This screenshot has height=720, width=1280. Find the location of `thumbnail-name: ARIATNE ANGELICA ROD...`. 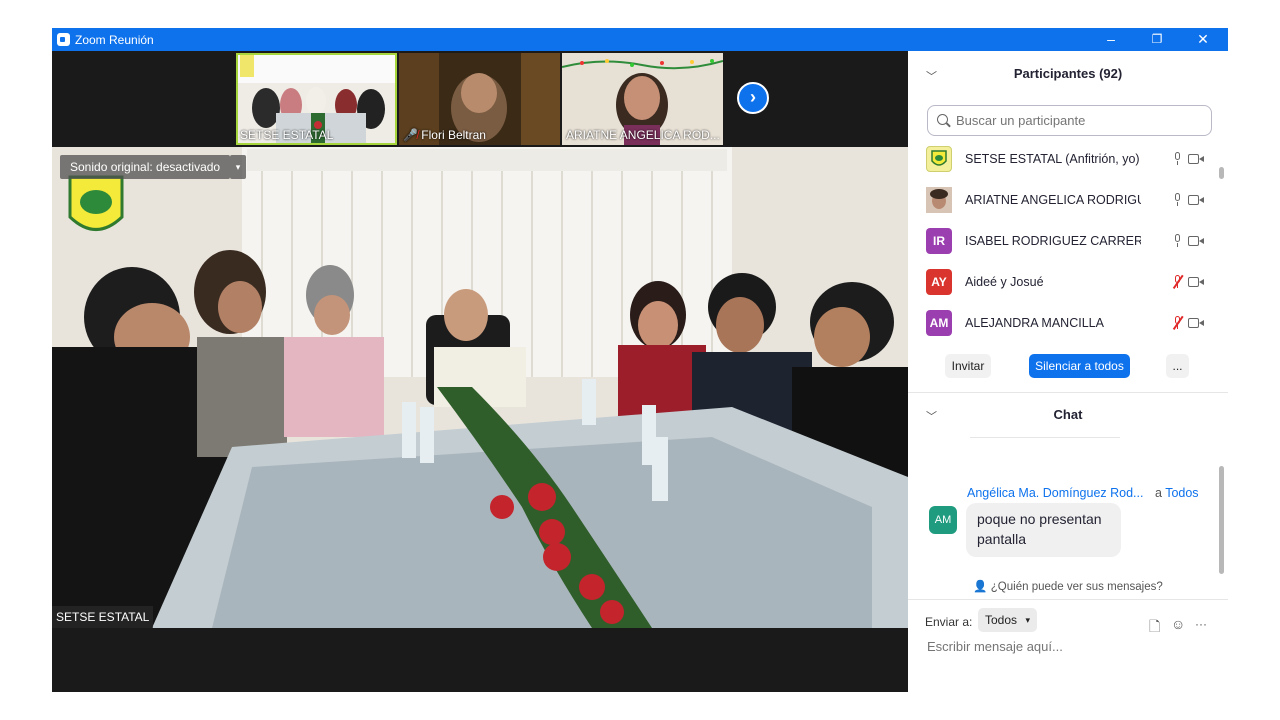

thumbnail-name: ARIATNE ANGELICA ROD... is located at coordinates (643, 135).